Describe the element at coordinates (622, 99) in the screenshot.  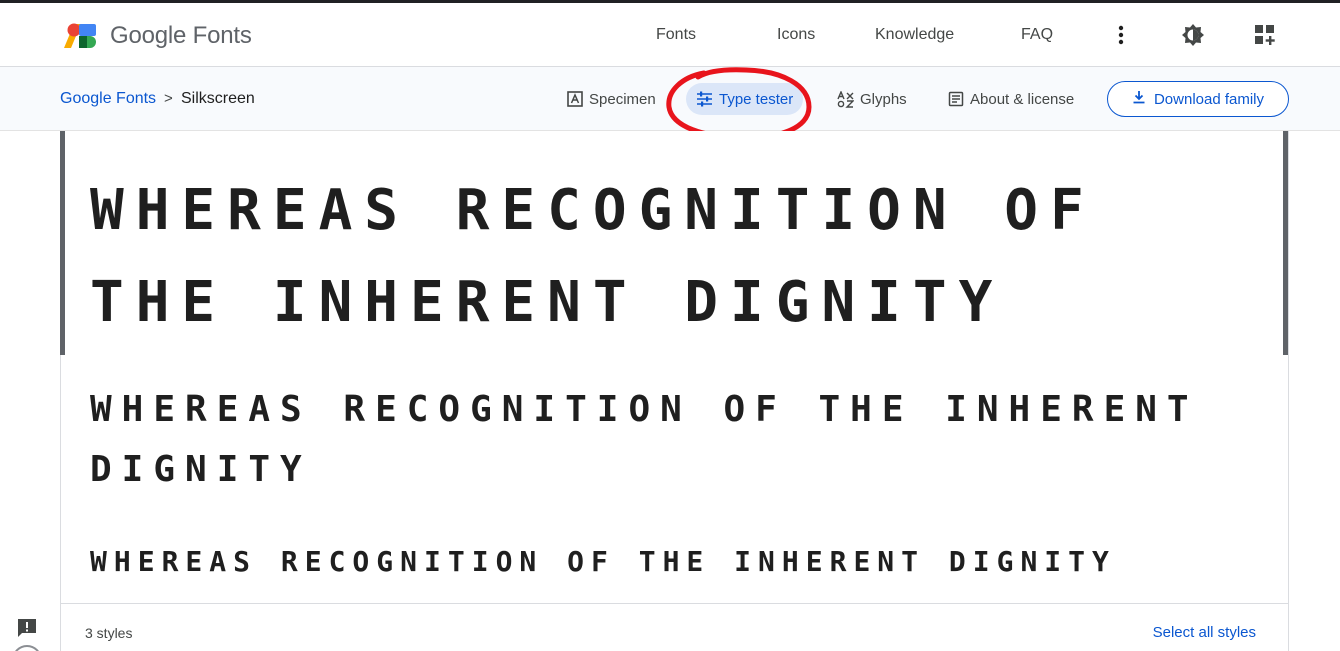
I see `tab-specimen-label: Specimen` at that location.